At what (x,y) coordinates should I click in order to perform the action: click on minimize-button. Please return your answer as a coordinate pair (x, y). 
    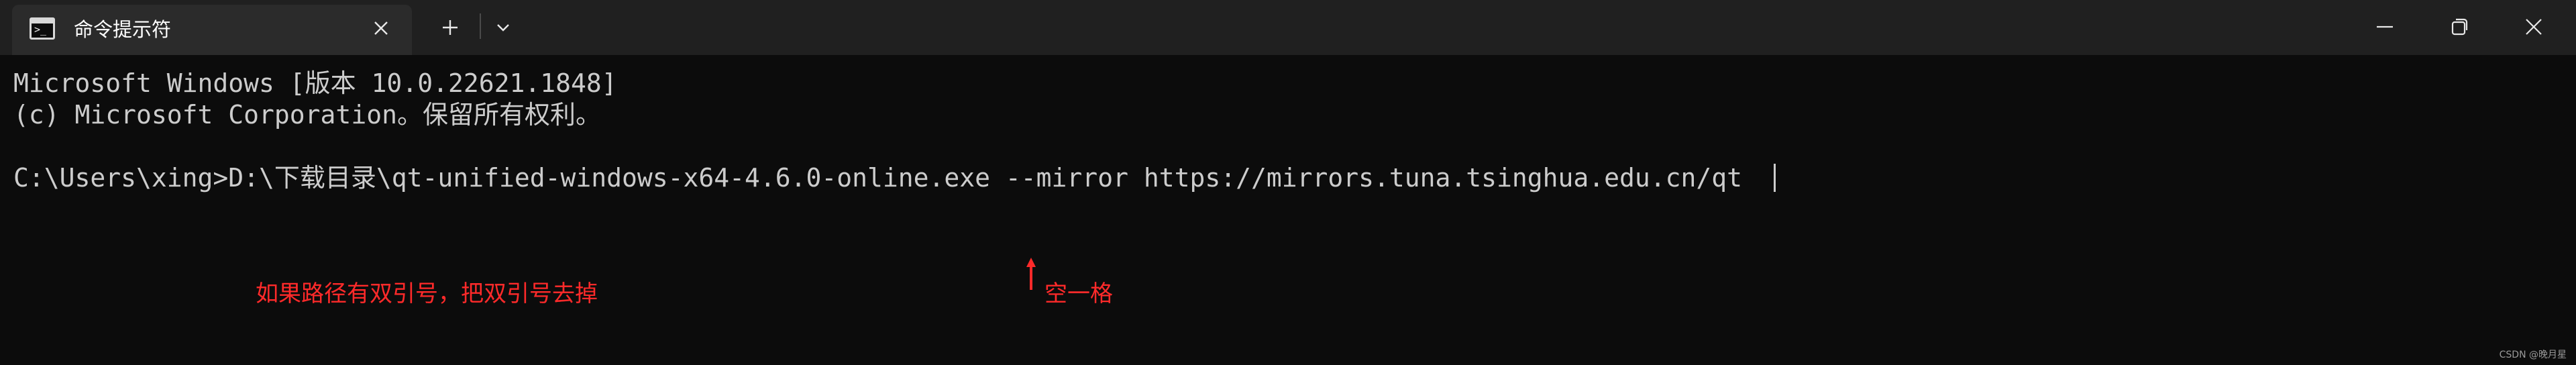
    Looking at the image, I should click on (2385, 27).